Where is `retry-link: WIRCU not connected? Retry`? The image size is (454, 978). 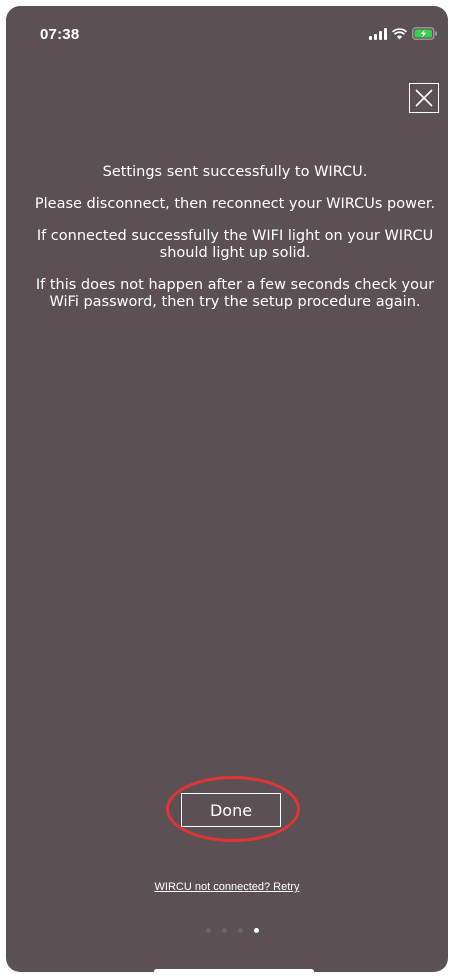 retry-link: WIRCU not connected? Retry is located at coordinates (227, 887).